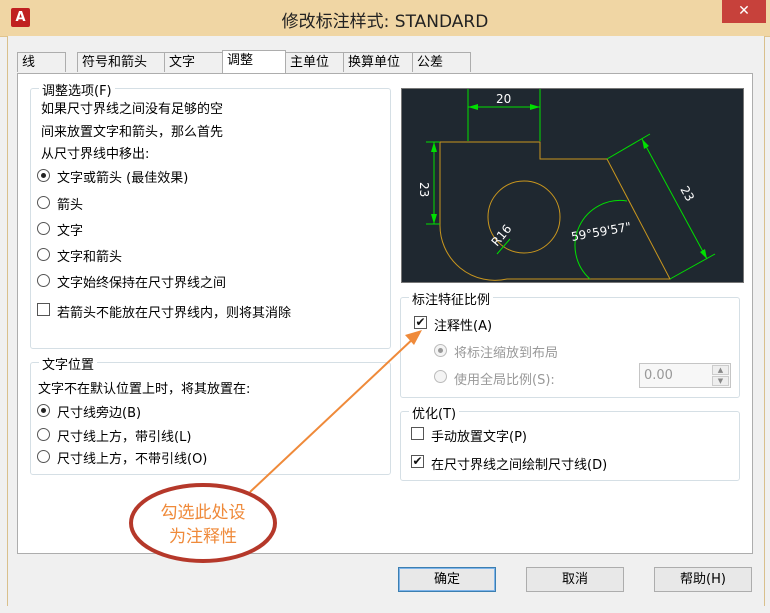 Image resolution: width=770 pixels, height=613 pixels. I want to click on ok-button: 确定, so click(447, 579).